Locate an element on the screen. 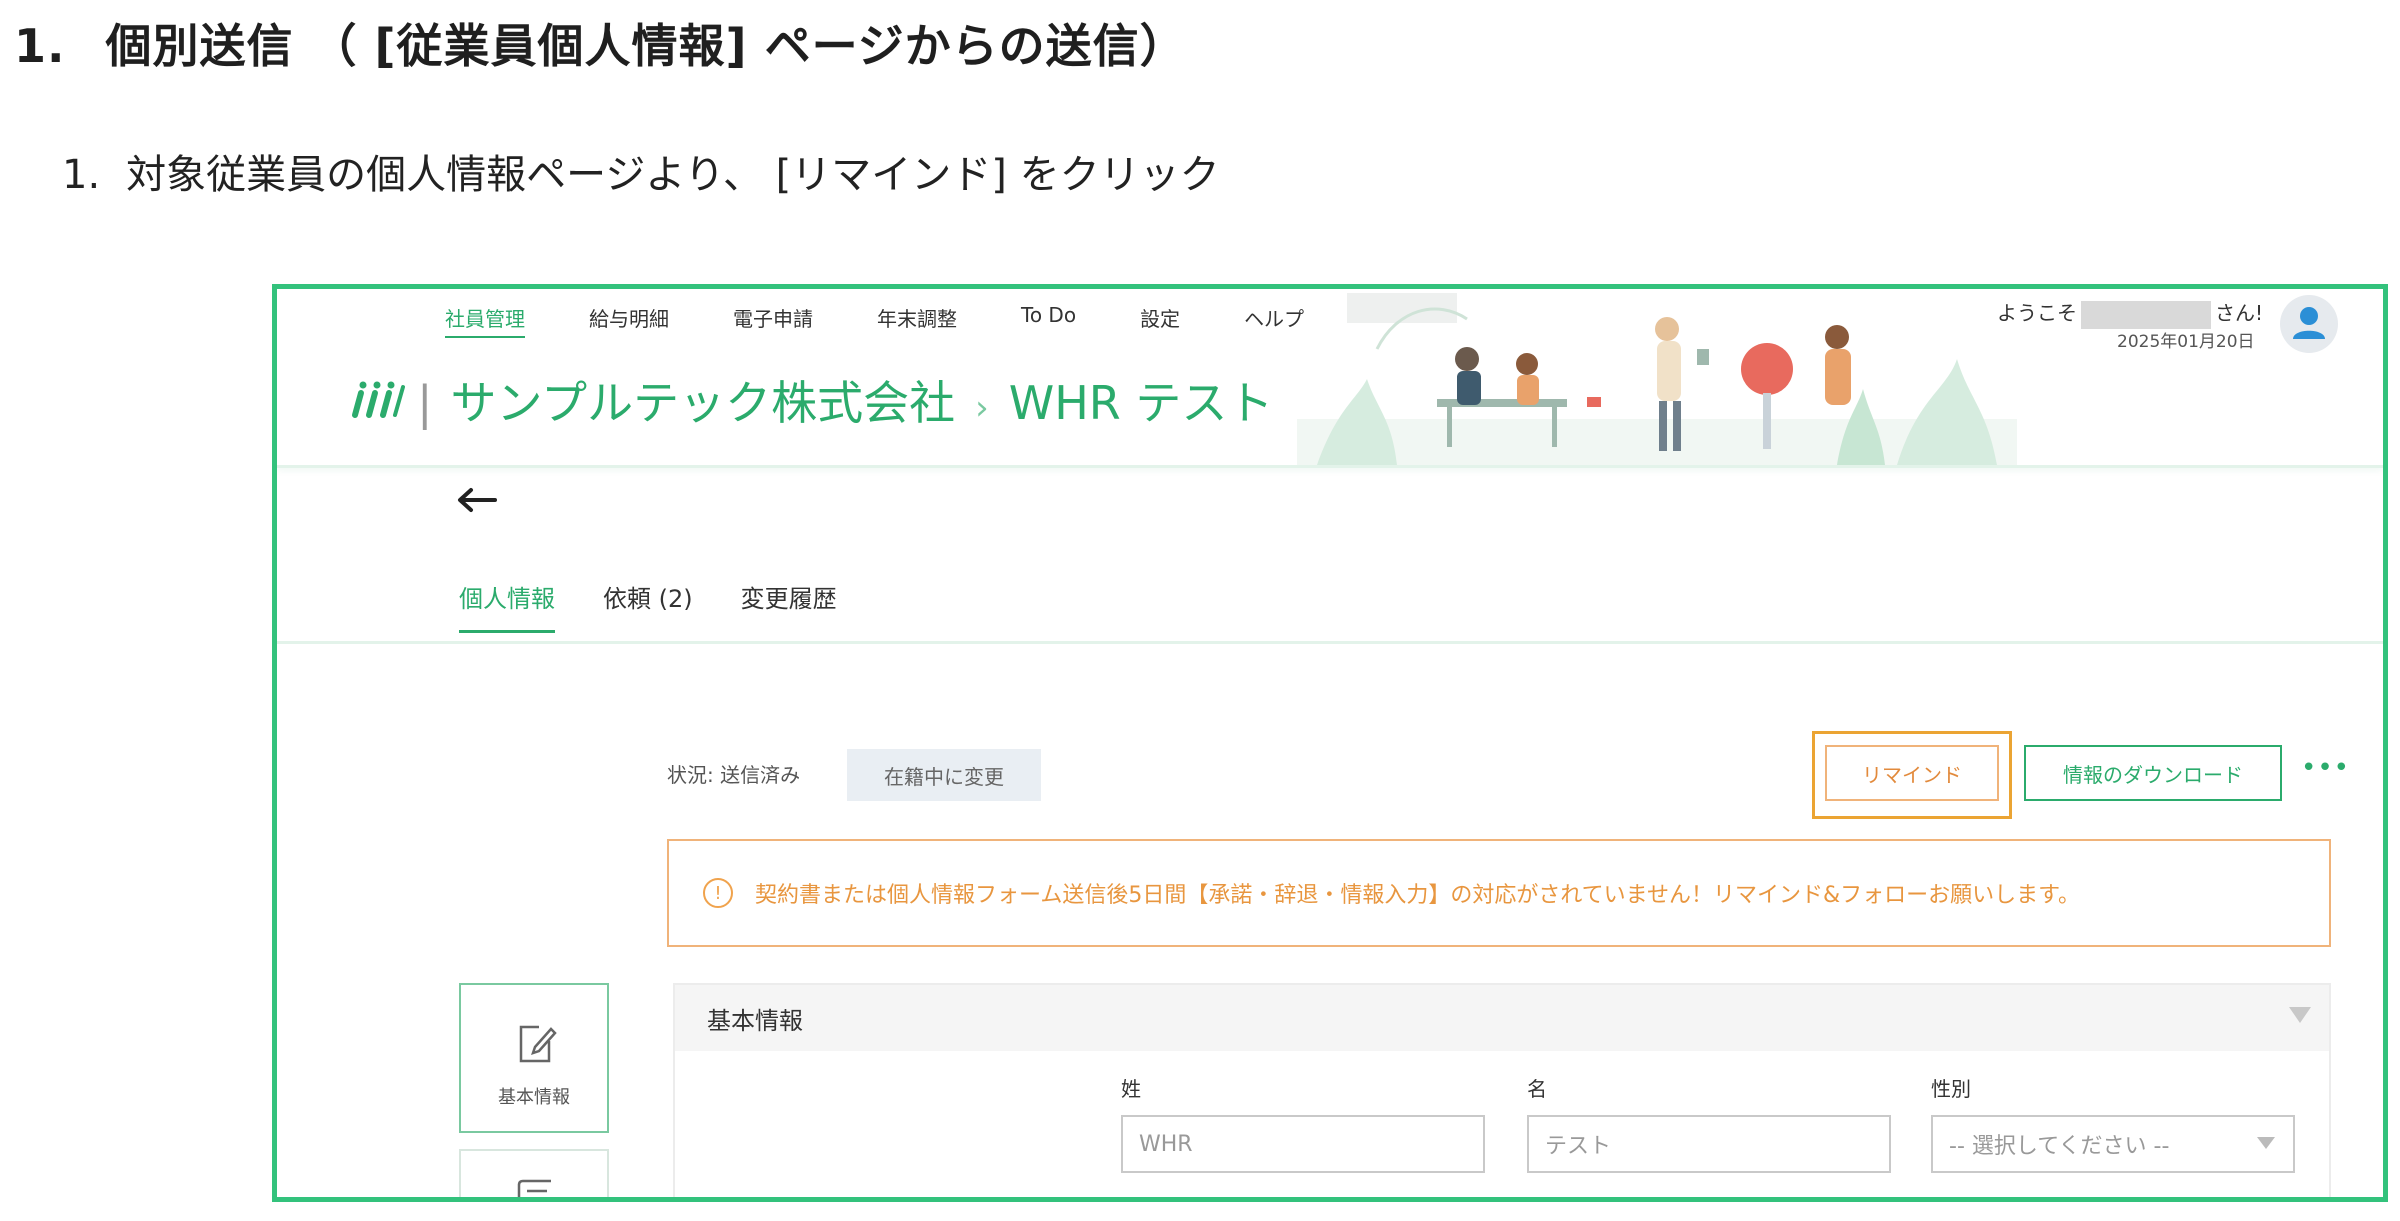 This screenshot has height=1221, width=2400. tab-change-history: 変更履歴 is located at coordinates (789, 606).